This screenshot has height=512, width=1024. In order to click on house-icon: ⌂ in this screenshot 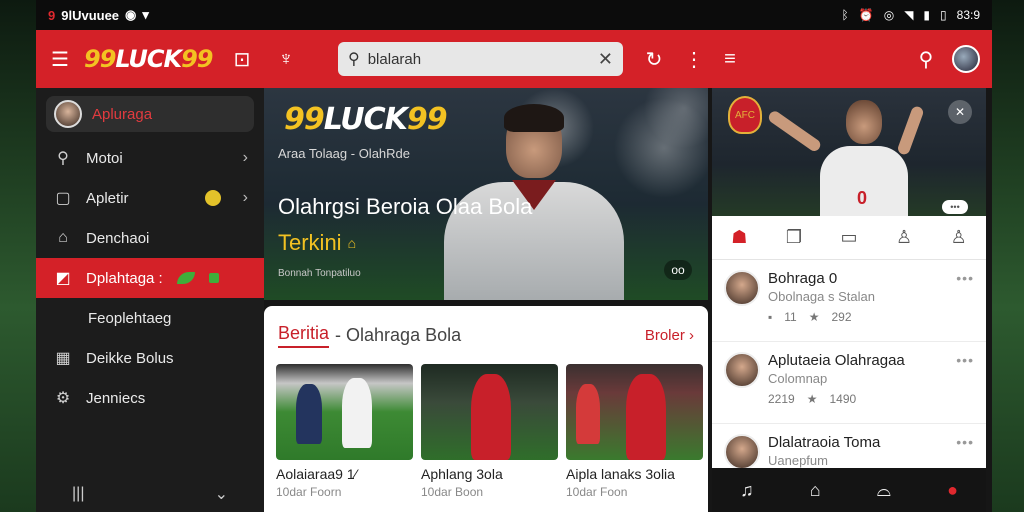, I will do `click(352, 243)`.